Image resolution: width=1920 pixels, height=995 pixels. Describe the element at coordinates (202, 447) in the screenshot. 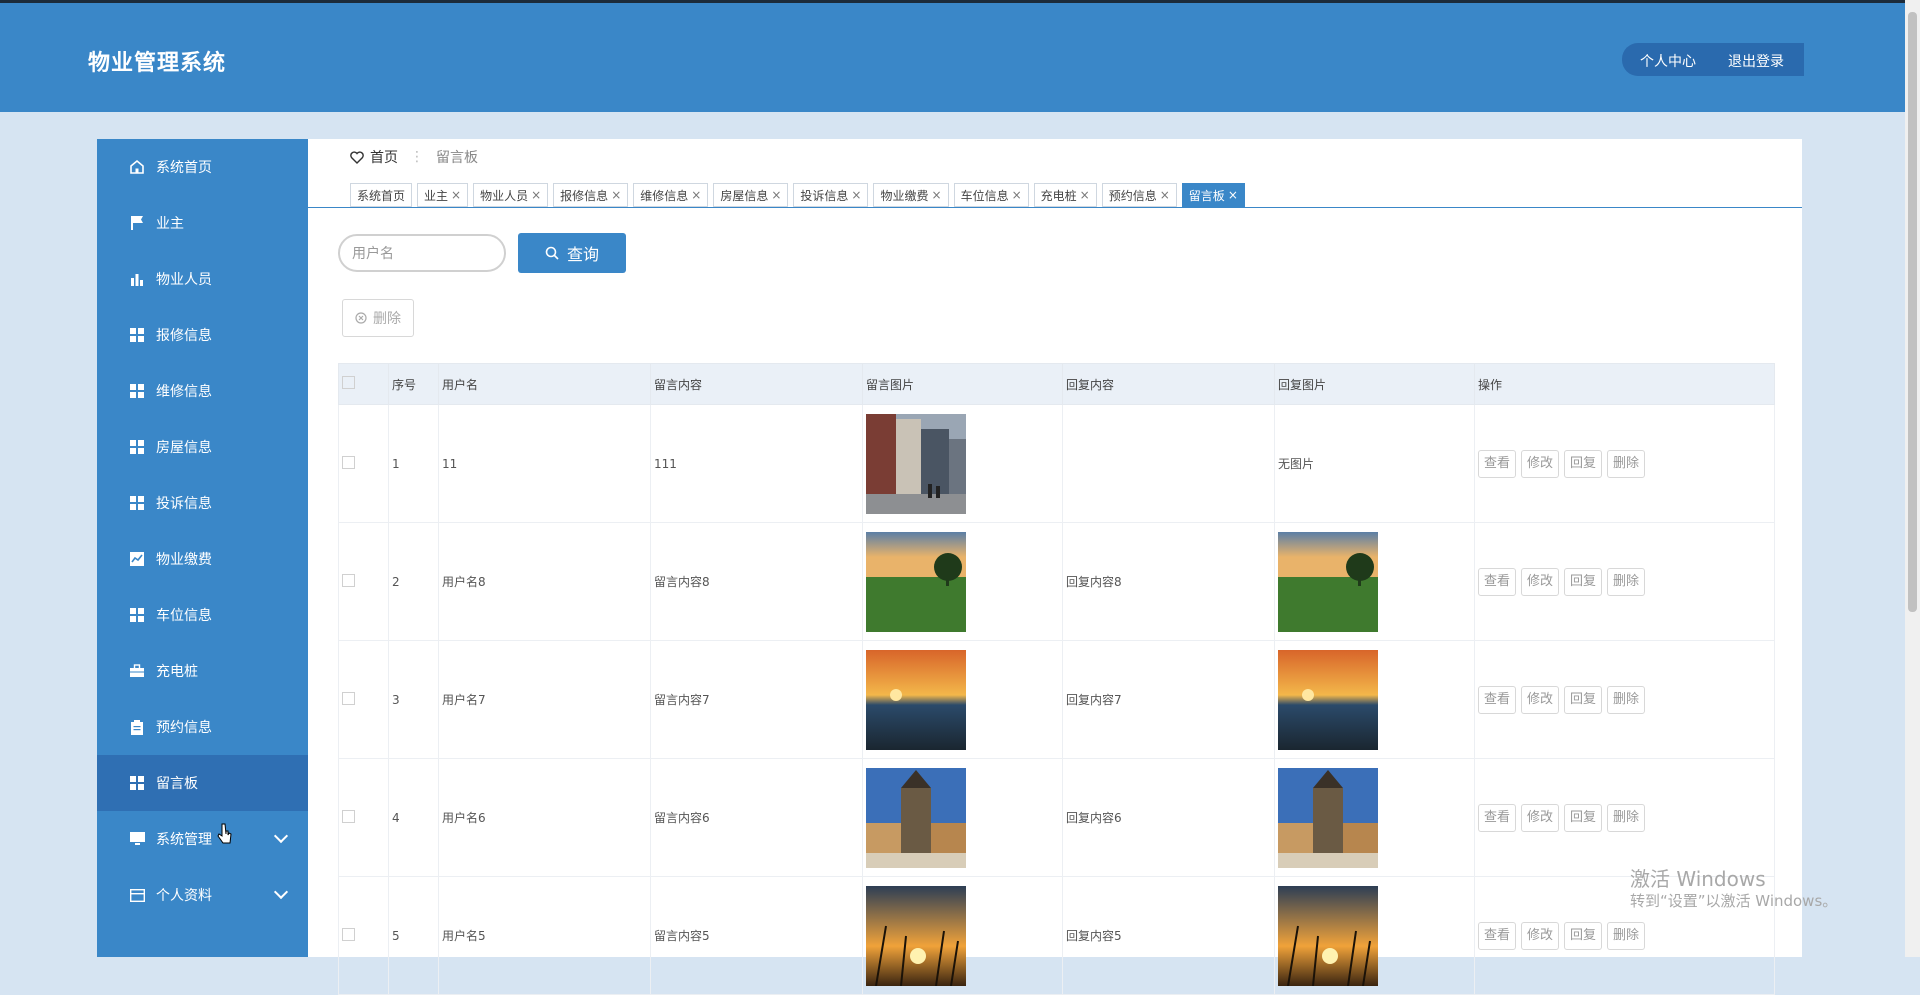

I see `sidebar-item-housing: 房屋信息` at that location.